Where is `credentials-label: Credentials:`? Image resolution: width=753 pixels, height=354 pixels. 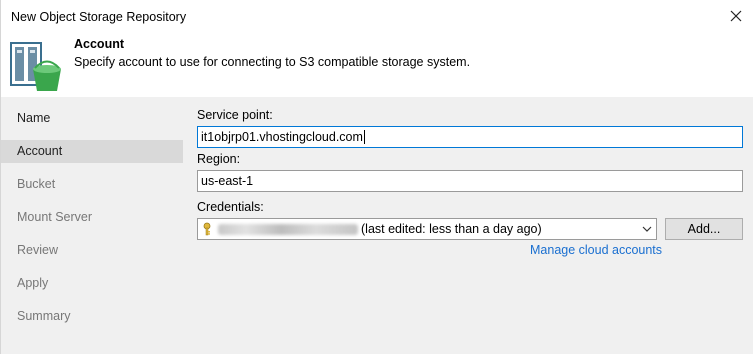 credentials-label: Credentials: is located at coordinates (230, 207).